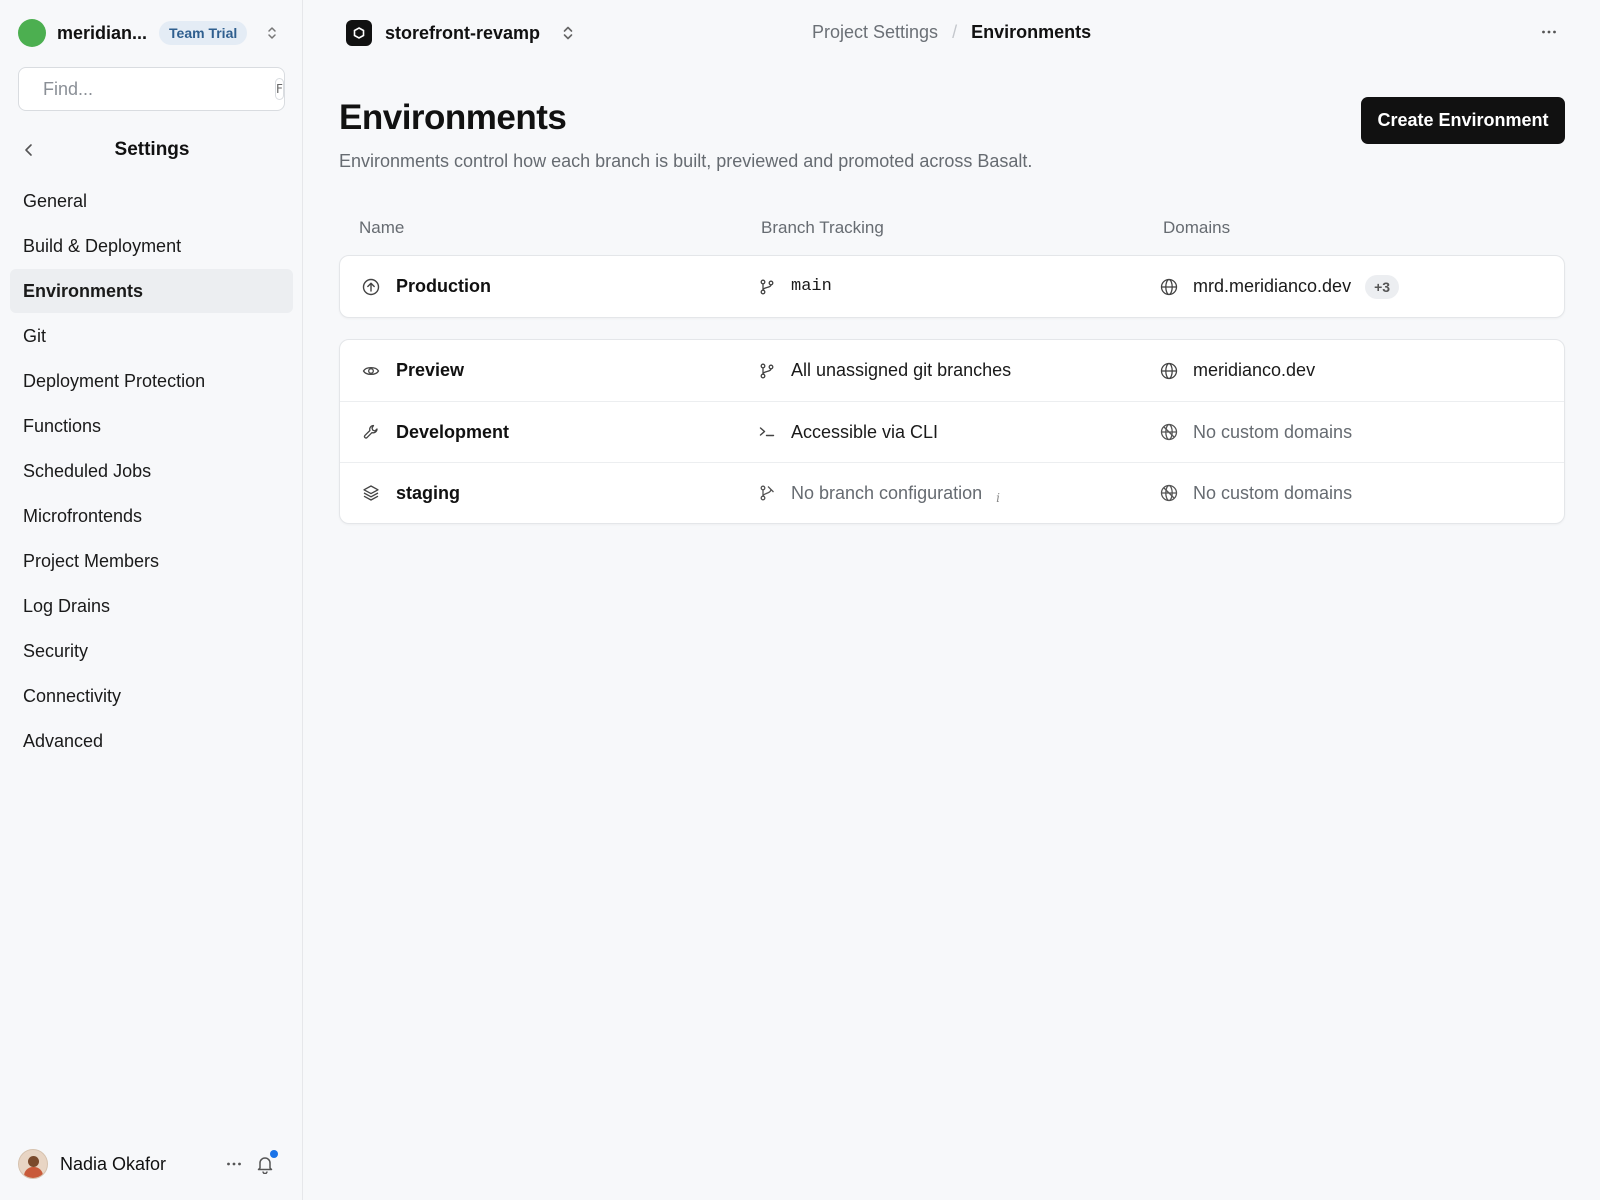 The image size is (1600, 1200). I want to click on sidebar-item-build-deployment: Build & Deployment, so click(151, 246).